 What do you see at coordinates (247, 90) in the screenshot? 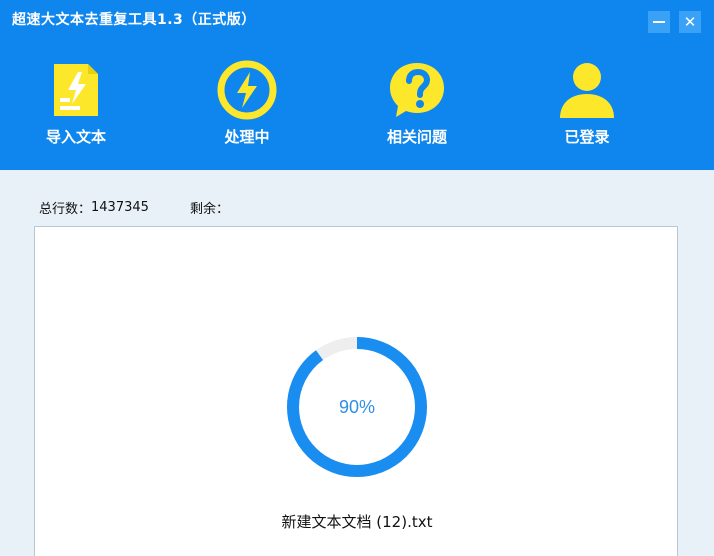
I see `lightning-icon` at bounding box center [247, 90].